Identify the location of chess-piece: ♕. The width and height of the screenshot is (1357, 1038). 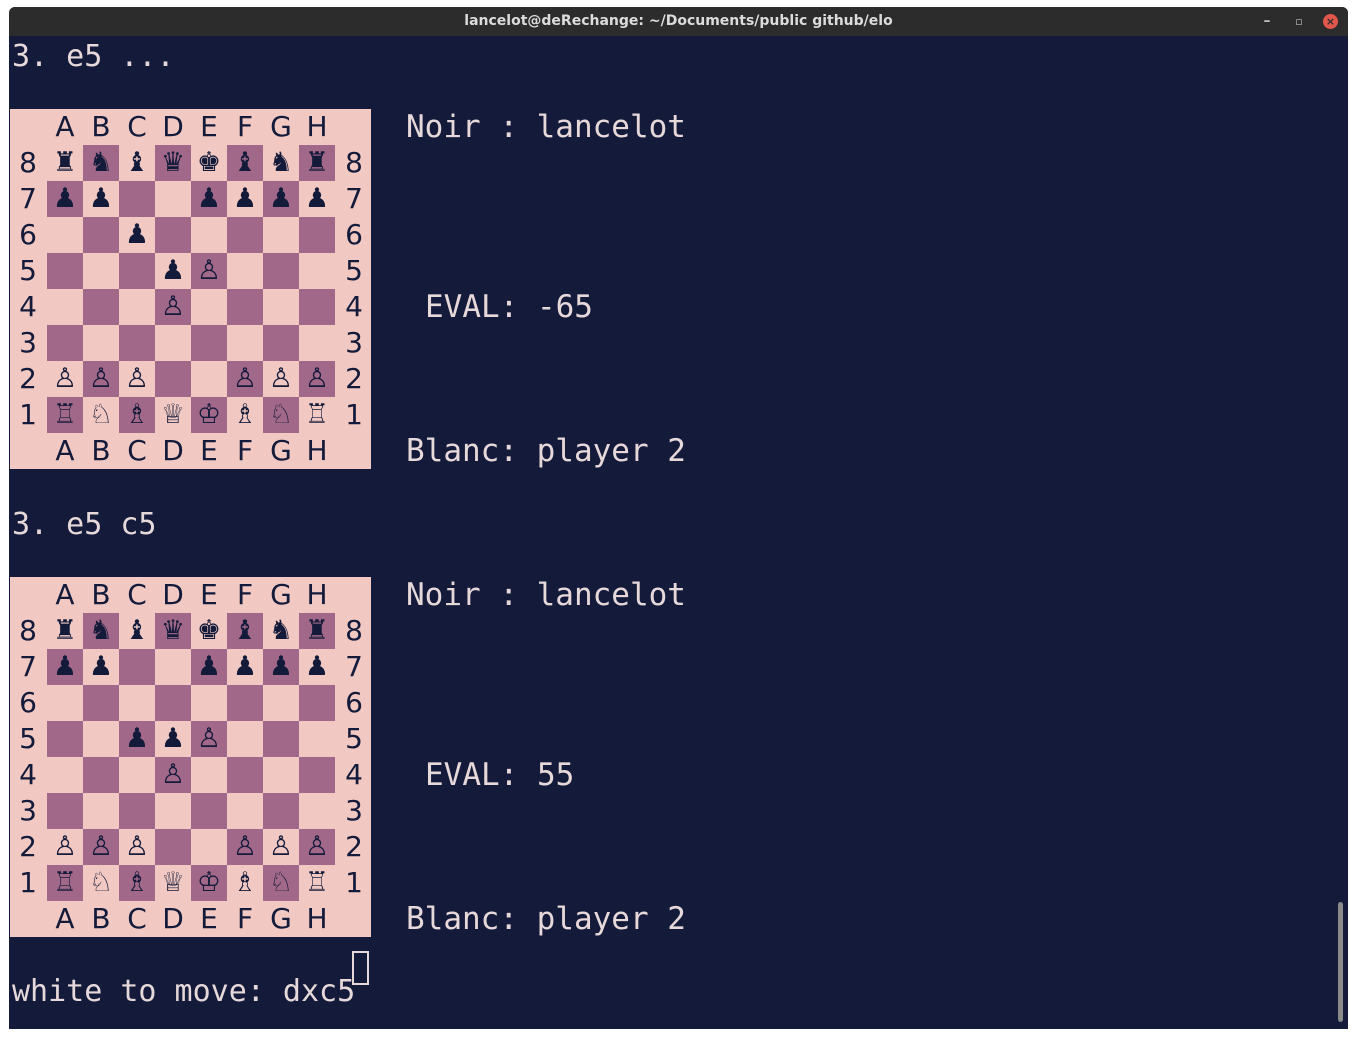
(173, 882).